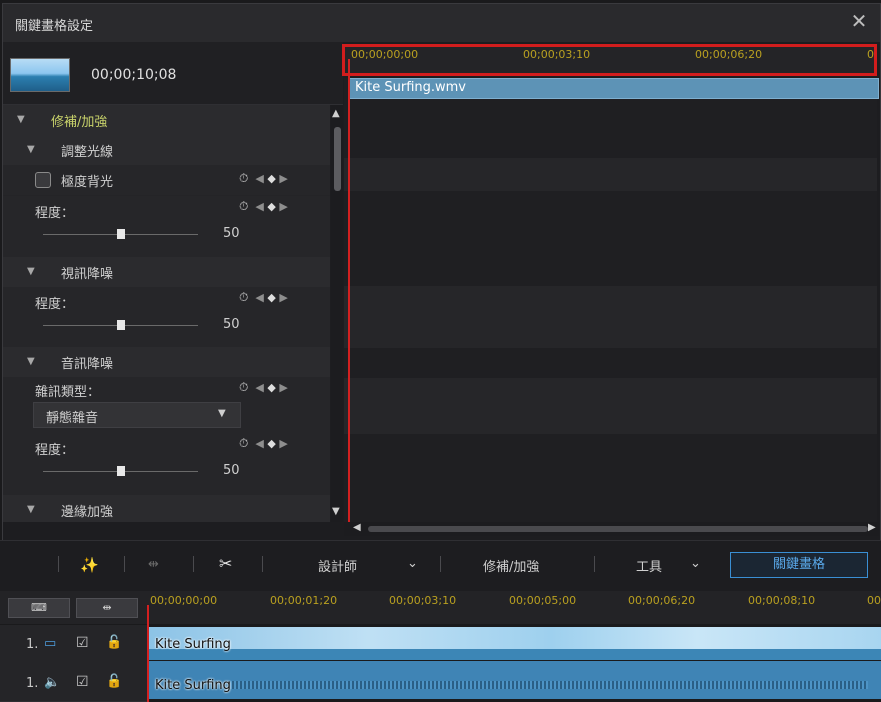  I want to click on extreme-backlight-checkbox, so click(43, 180).